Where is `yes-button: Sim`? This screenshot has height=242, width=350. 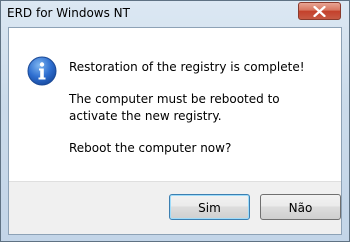
yes-button: Sim is located at coordinates (209, 207).